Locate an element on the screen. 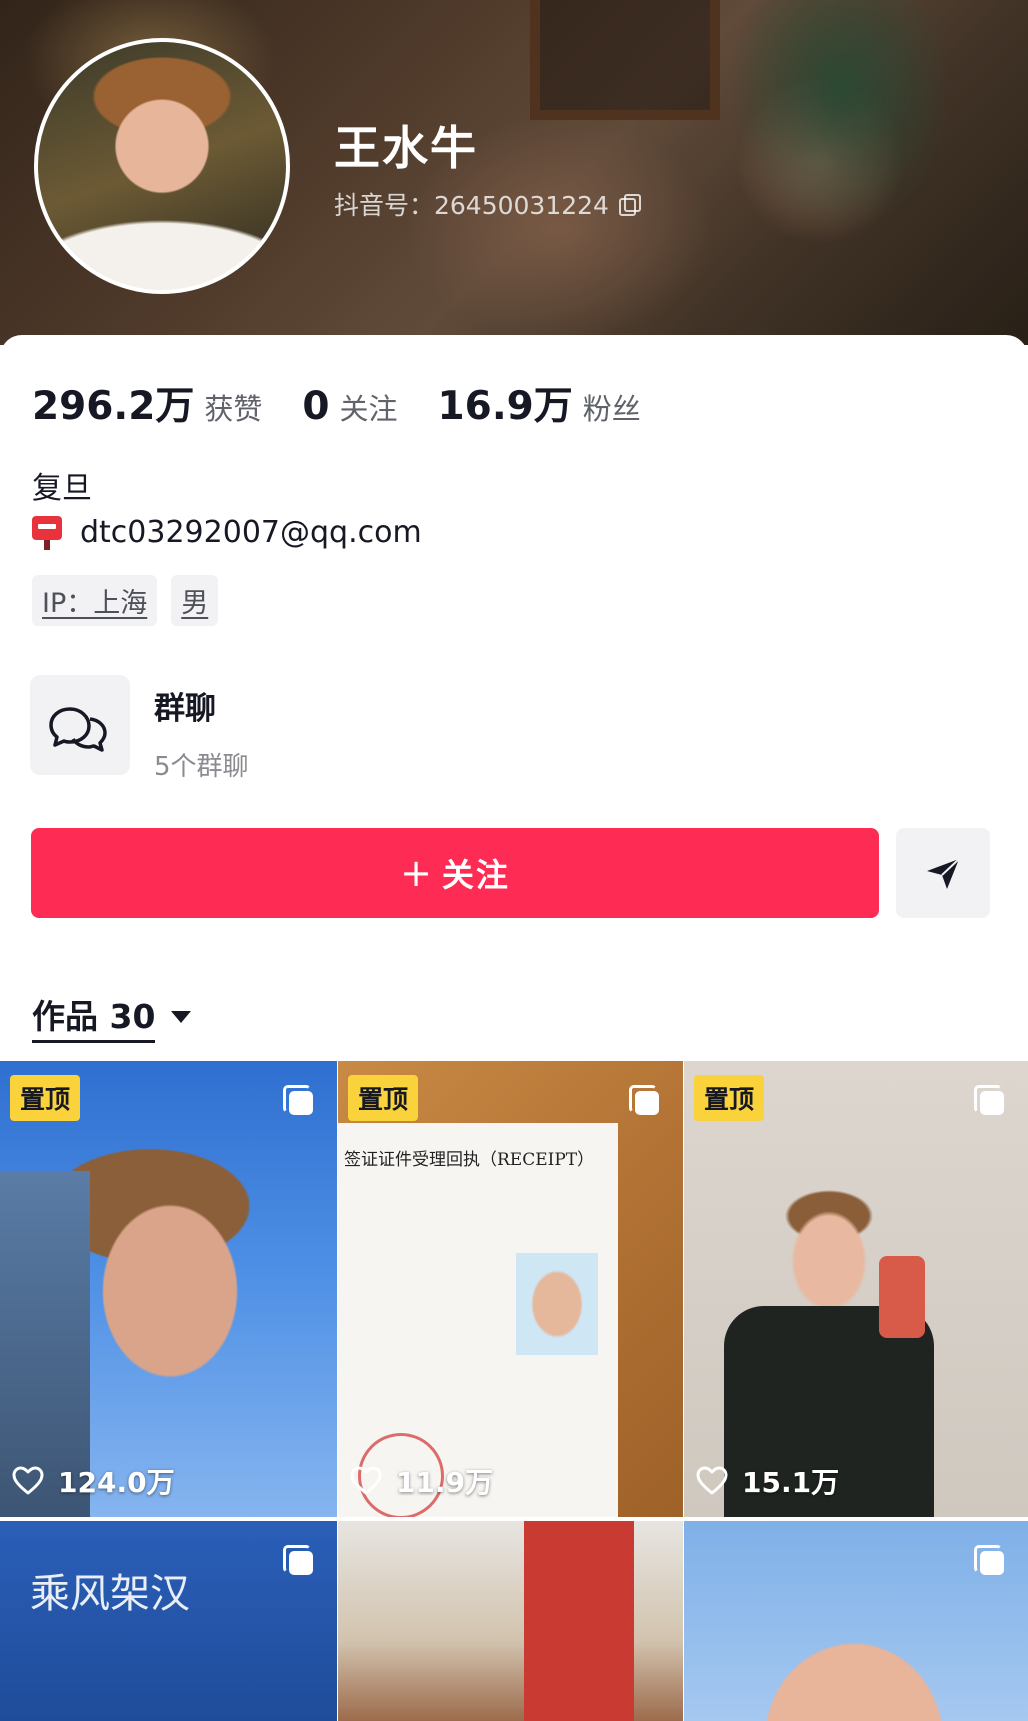 This screenshot has height=1721, width=1028. avatar is located at coordinates (162, 166).